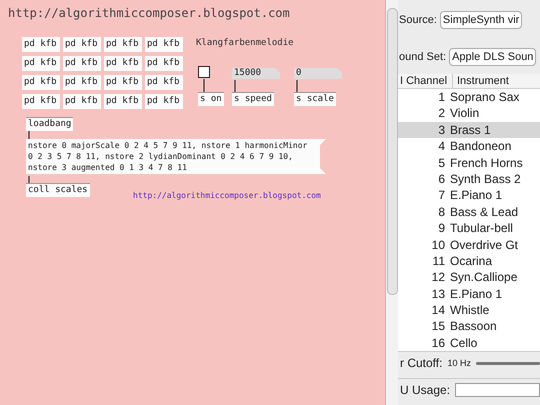 This screenshot has width=540, height=405. What do you see at coordinates (227, 195) in the screenshot?
I see `link: http://algorithmiccomposer.blogspot.com` at bounding box center [227, 195].